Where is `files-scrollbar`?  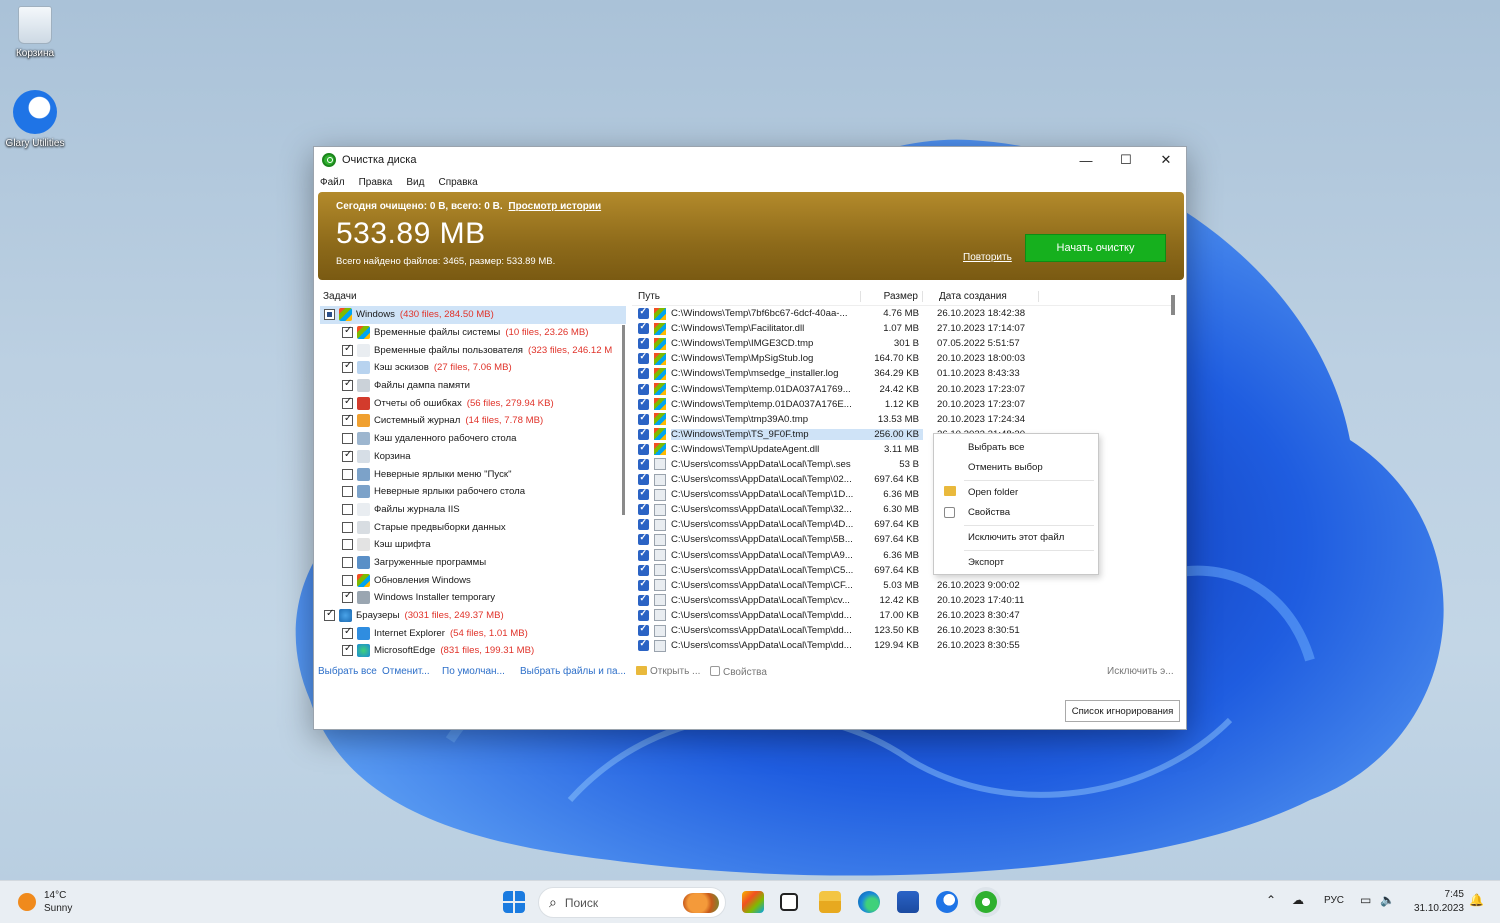 files-scrollbar is located at coordinates (1173, 305).